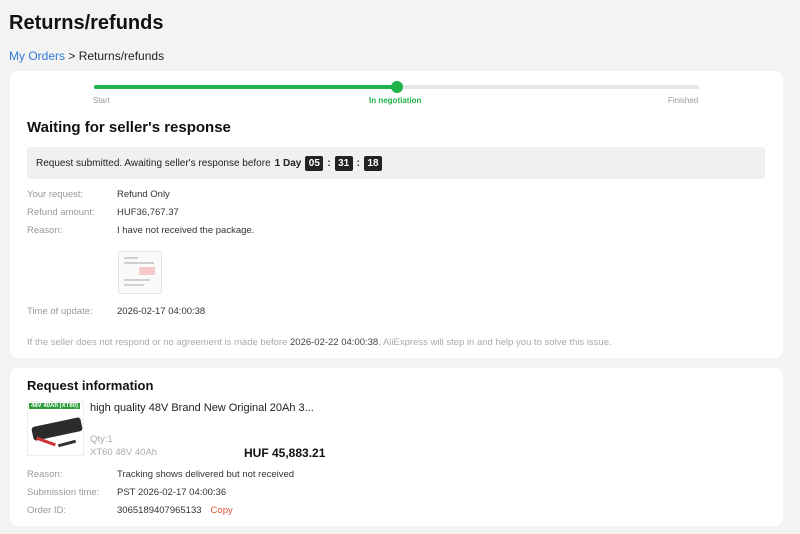  Describe the element at coordinates (129, 127) in the screenshot. I see `status-heading: Waiting for seller's response` at that location.